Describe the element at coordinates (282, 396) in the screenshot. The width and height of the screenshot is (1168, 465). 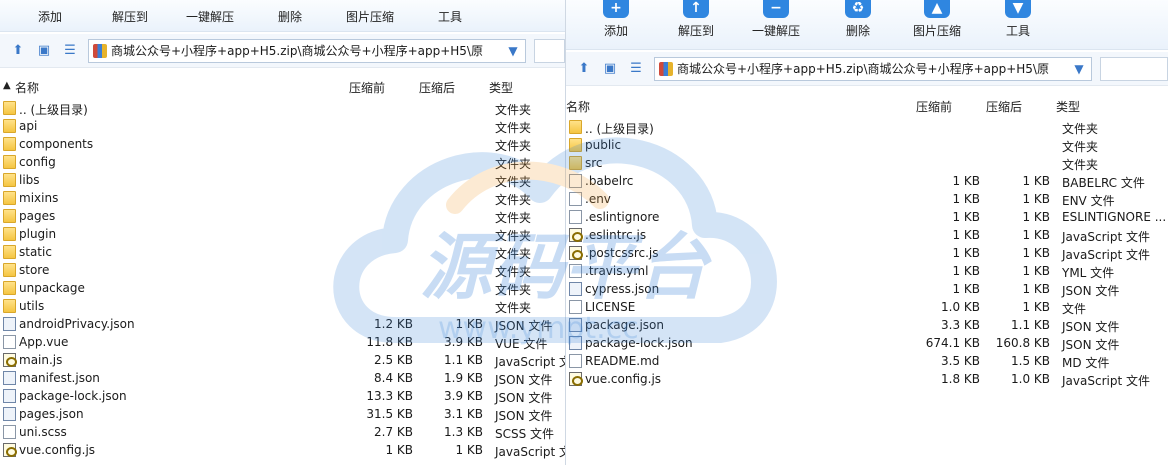
I see `file-row: package-lock.json 13.3 KB 3.9 KB JSON 文件` at that location.